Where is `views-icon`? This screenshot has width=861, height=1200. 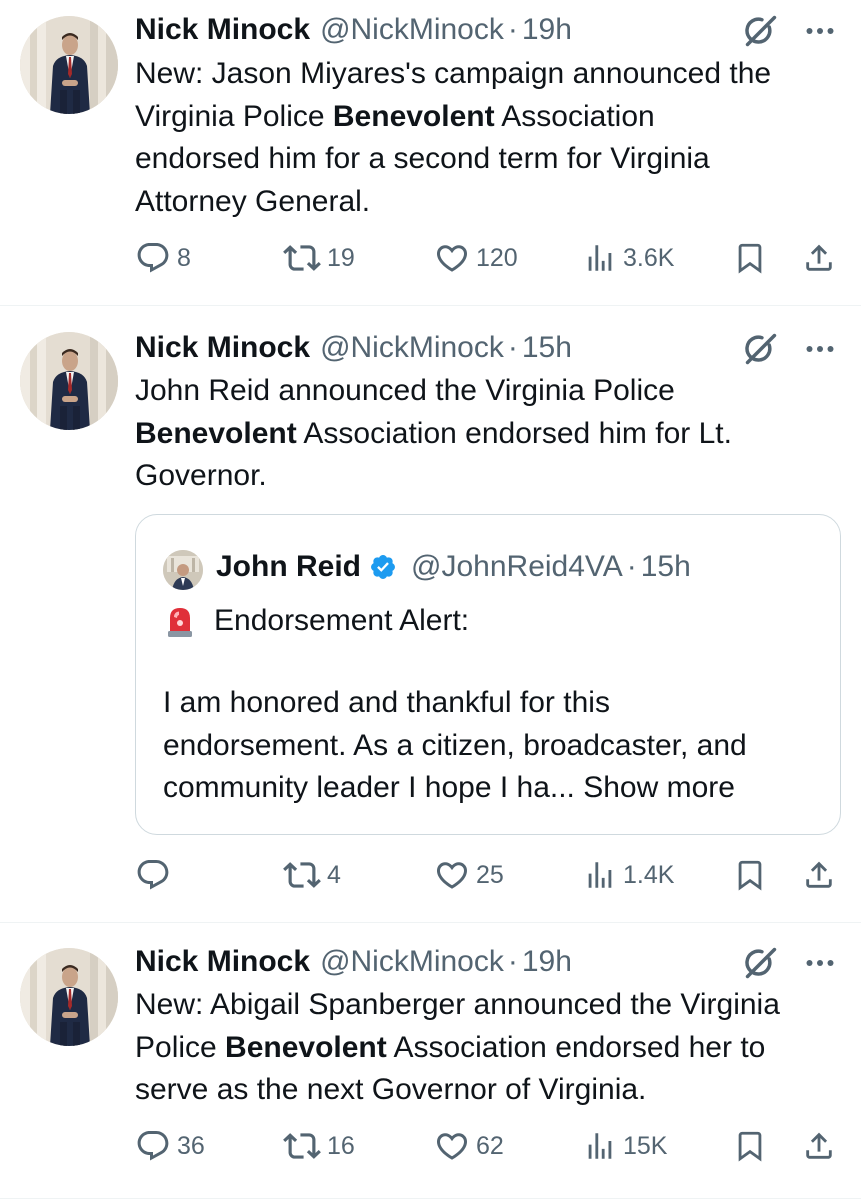 views-icon is located at coordinates (600, 1146).